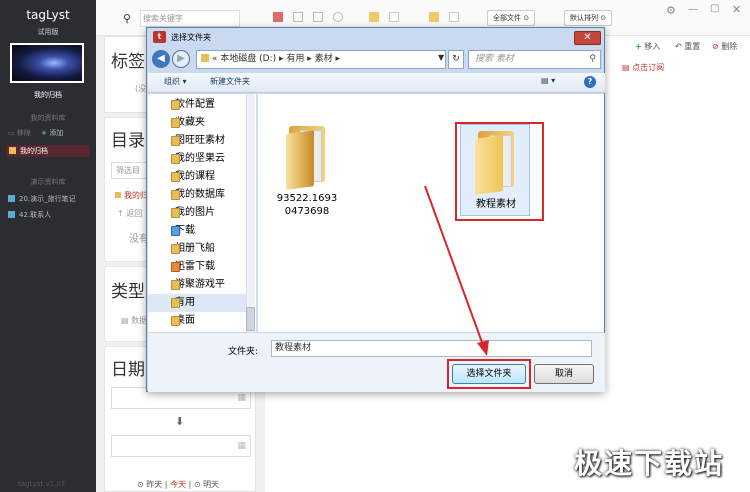 This screenshot has height=492, width=750. What do you see at coordinates (456, 270) in the screenshot?
I see `annotation-arrow` at bounding box center [456, 270].